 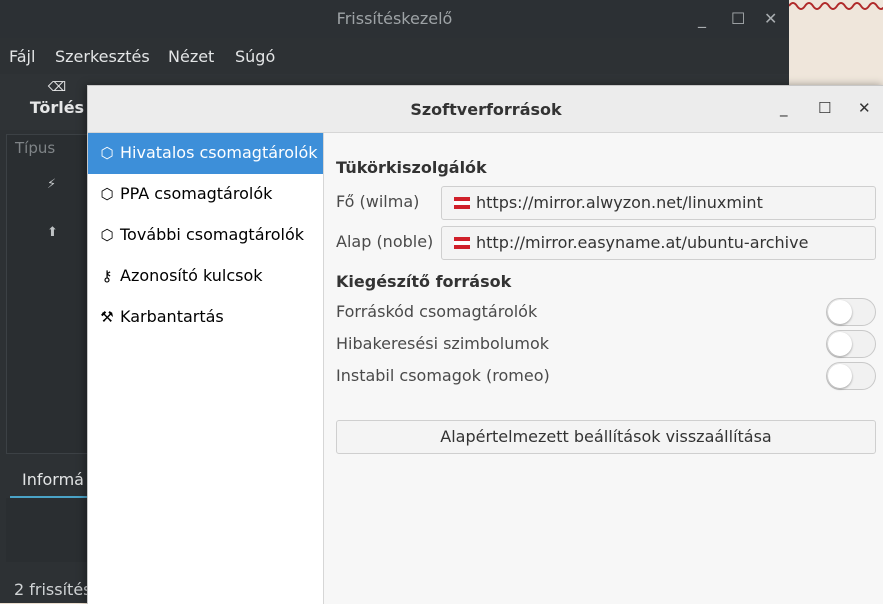 I want to click on decorative-wave, so click(x=836, y=6).